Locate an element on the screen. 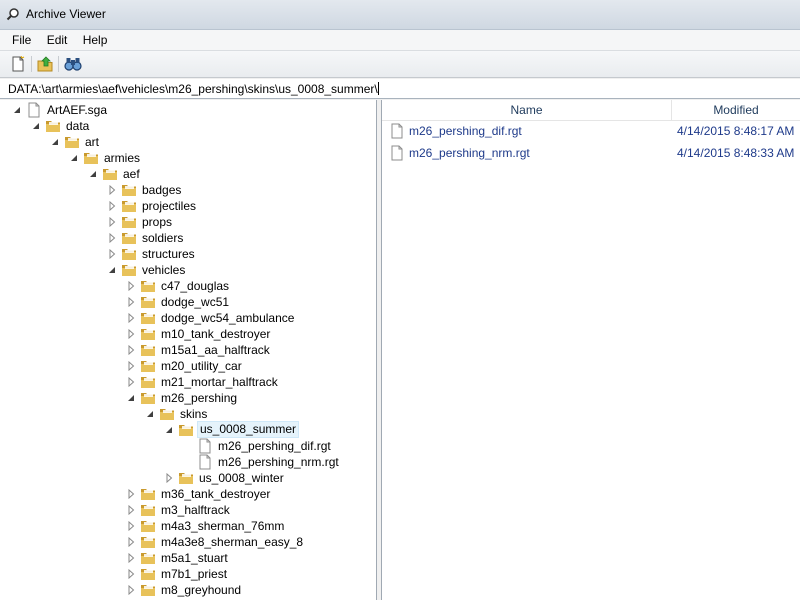  file-icon is located at coordinates (205, 462).